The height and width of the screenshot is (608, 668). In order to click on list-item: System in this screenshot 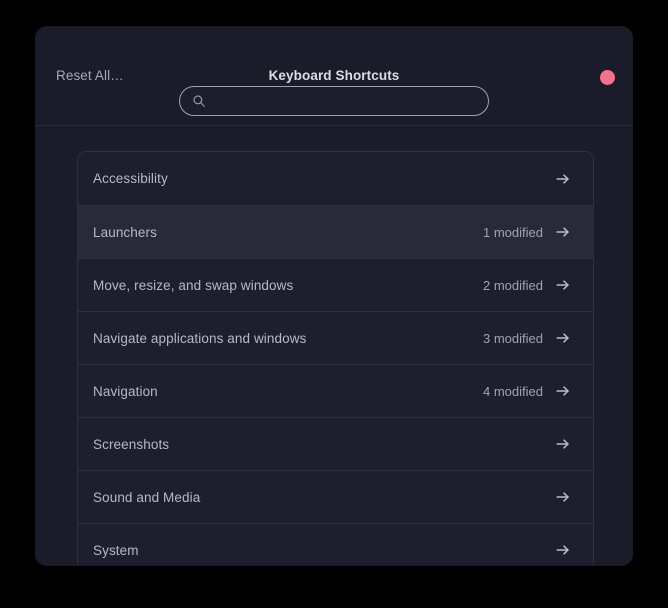, I will do `click(335, 544)`.